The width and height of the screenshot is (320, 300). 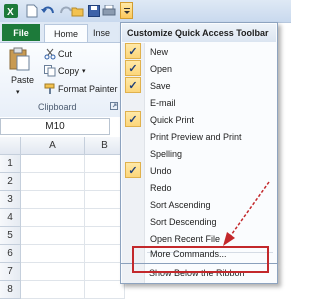 What do you see at coordinates (166, 153) in the screenshot?
I see `menu-item-label: Spelling` at bounding box center [166, 153].